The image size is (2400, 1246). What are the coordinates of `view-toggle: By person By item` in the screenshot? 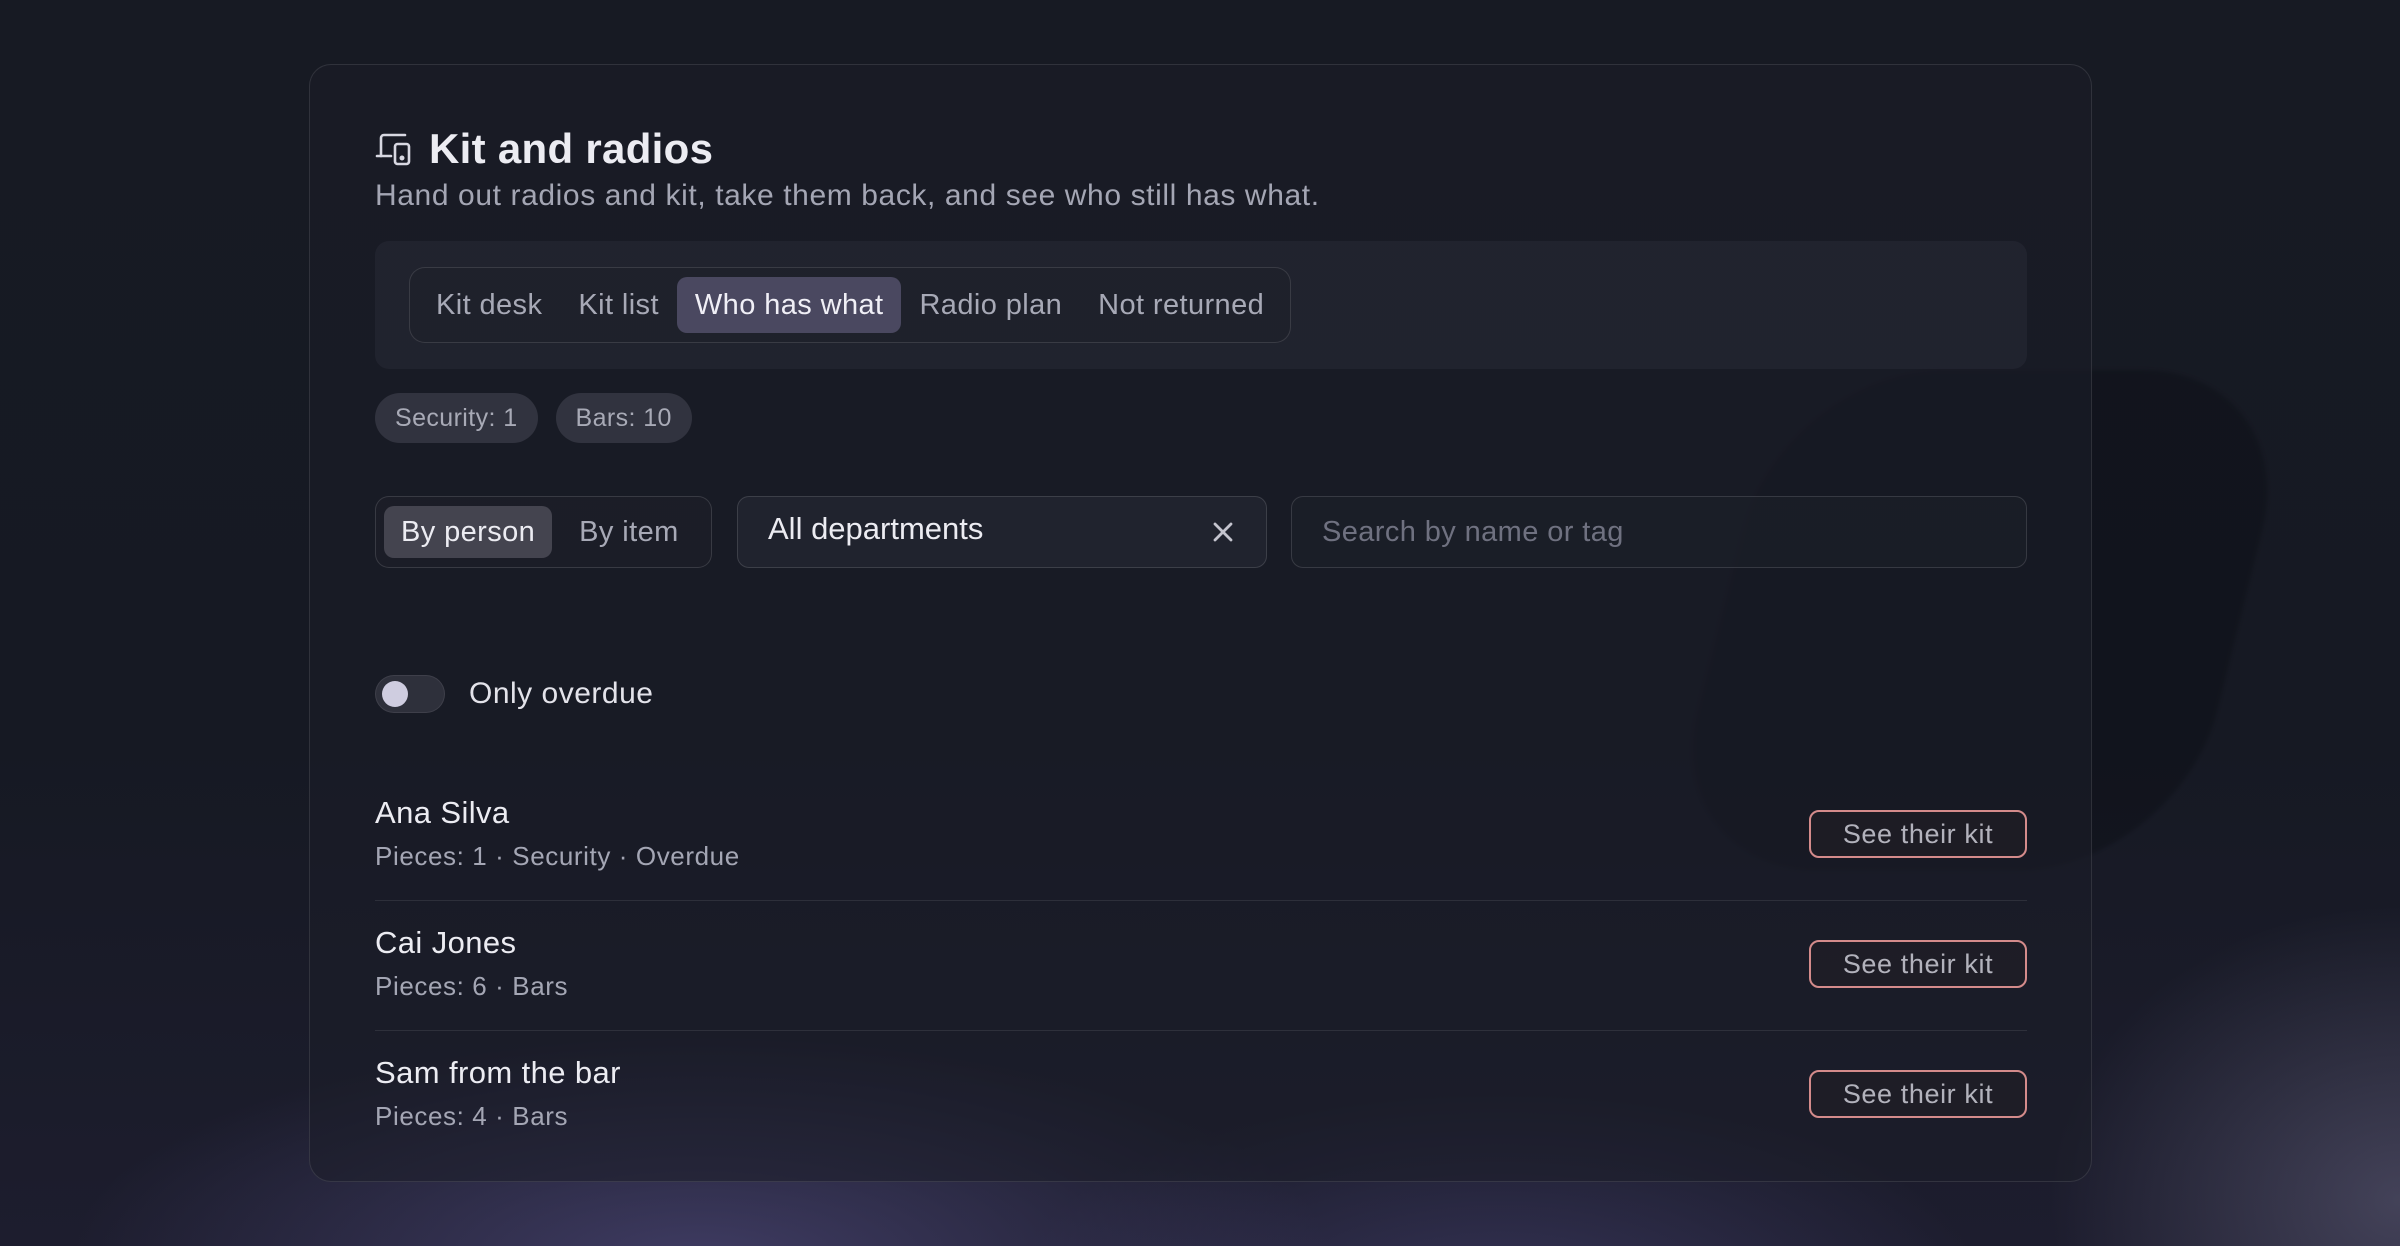 It's located at (543, 532).